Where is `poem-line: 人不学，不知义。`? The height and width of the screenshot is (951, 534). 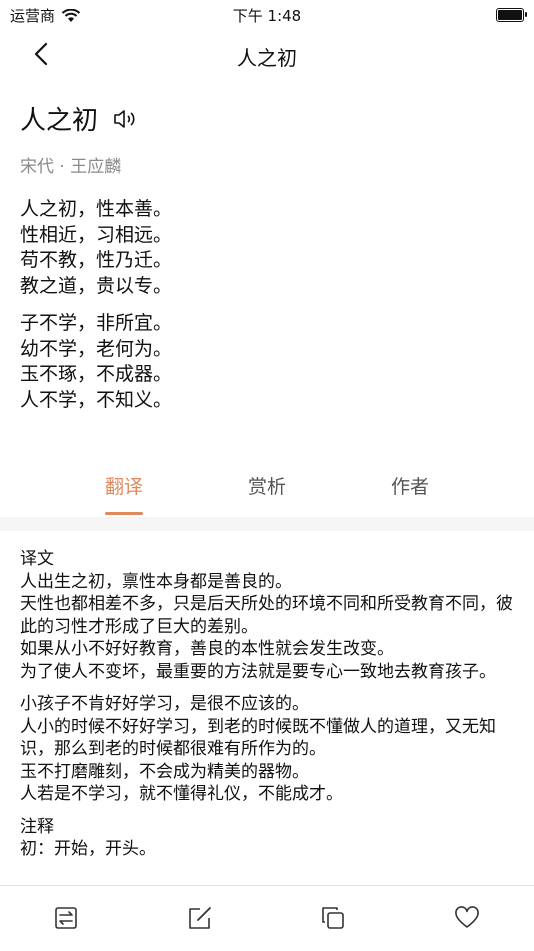
poem-line: 人不学，不知义。 is located at coordinates (96, 399).